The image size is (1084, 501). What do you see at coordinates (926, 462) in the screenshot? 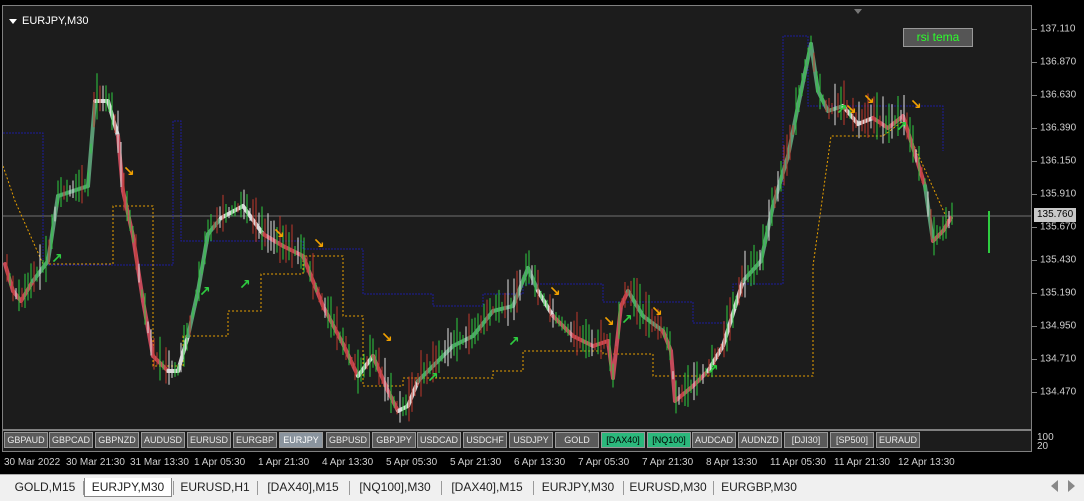
I see `time-label: 12 Apr 13:30` at bounding box center [926, 462].